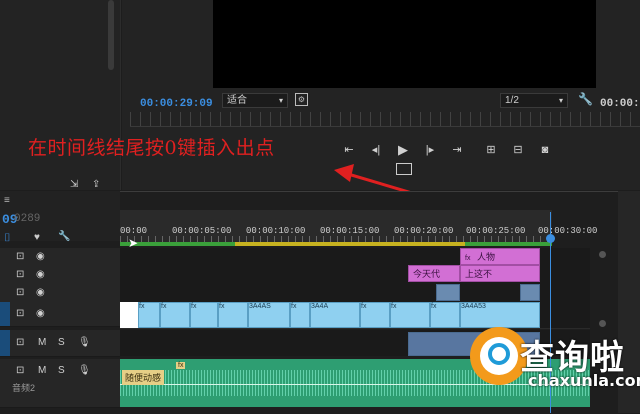  Describe the element at coordinates (111, 35) in the screenshot. I see `project-scrollbar` at that location.